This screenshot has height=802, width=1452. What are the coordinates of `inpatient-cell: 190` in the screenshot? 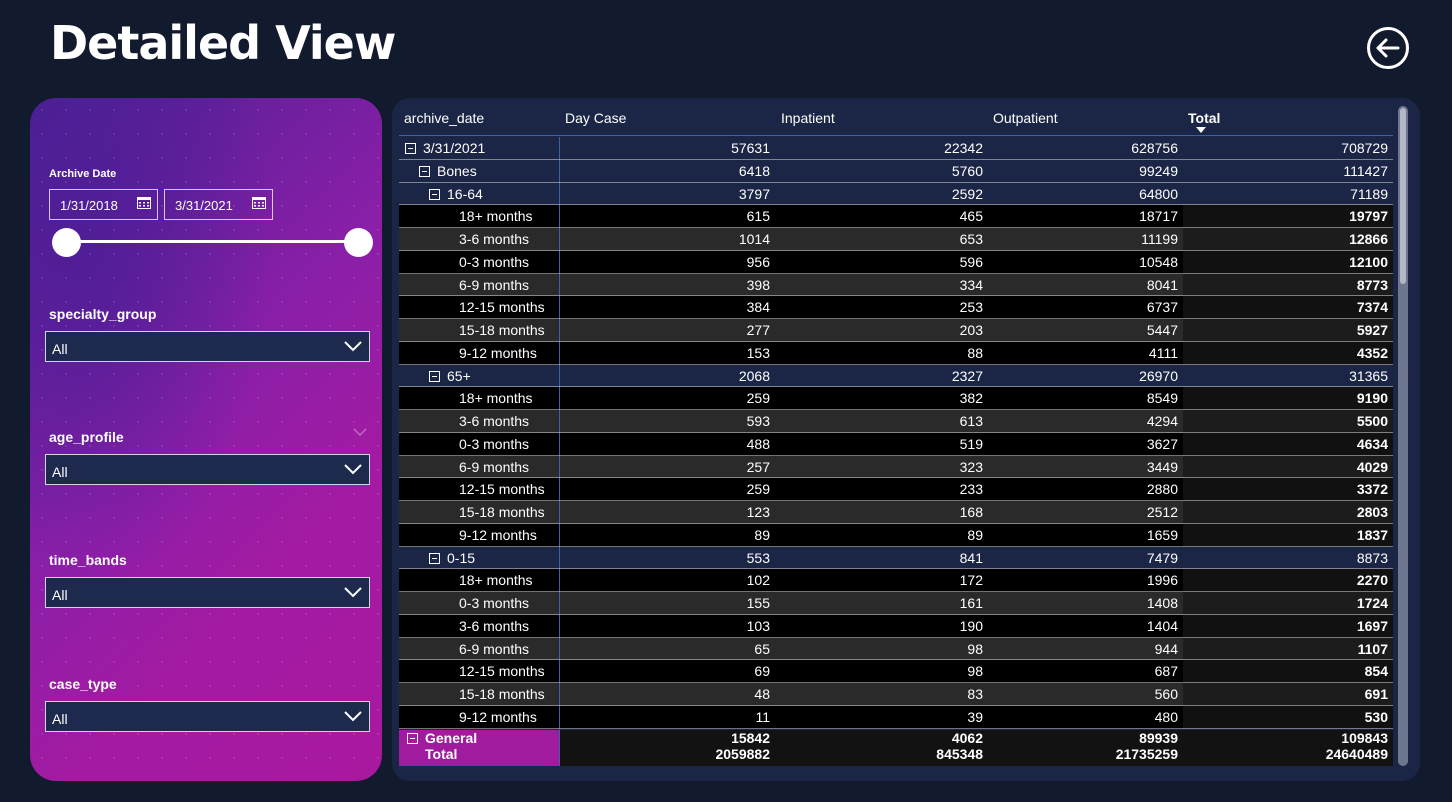 It's located at (971, 625).